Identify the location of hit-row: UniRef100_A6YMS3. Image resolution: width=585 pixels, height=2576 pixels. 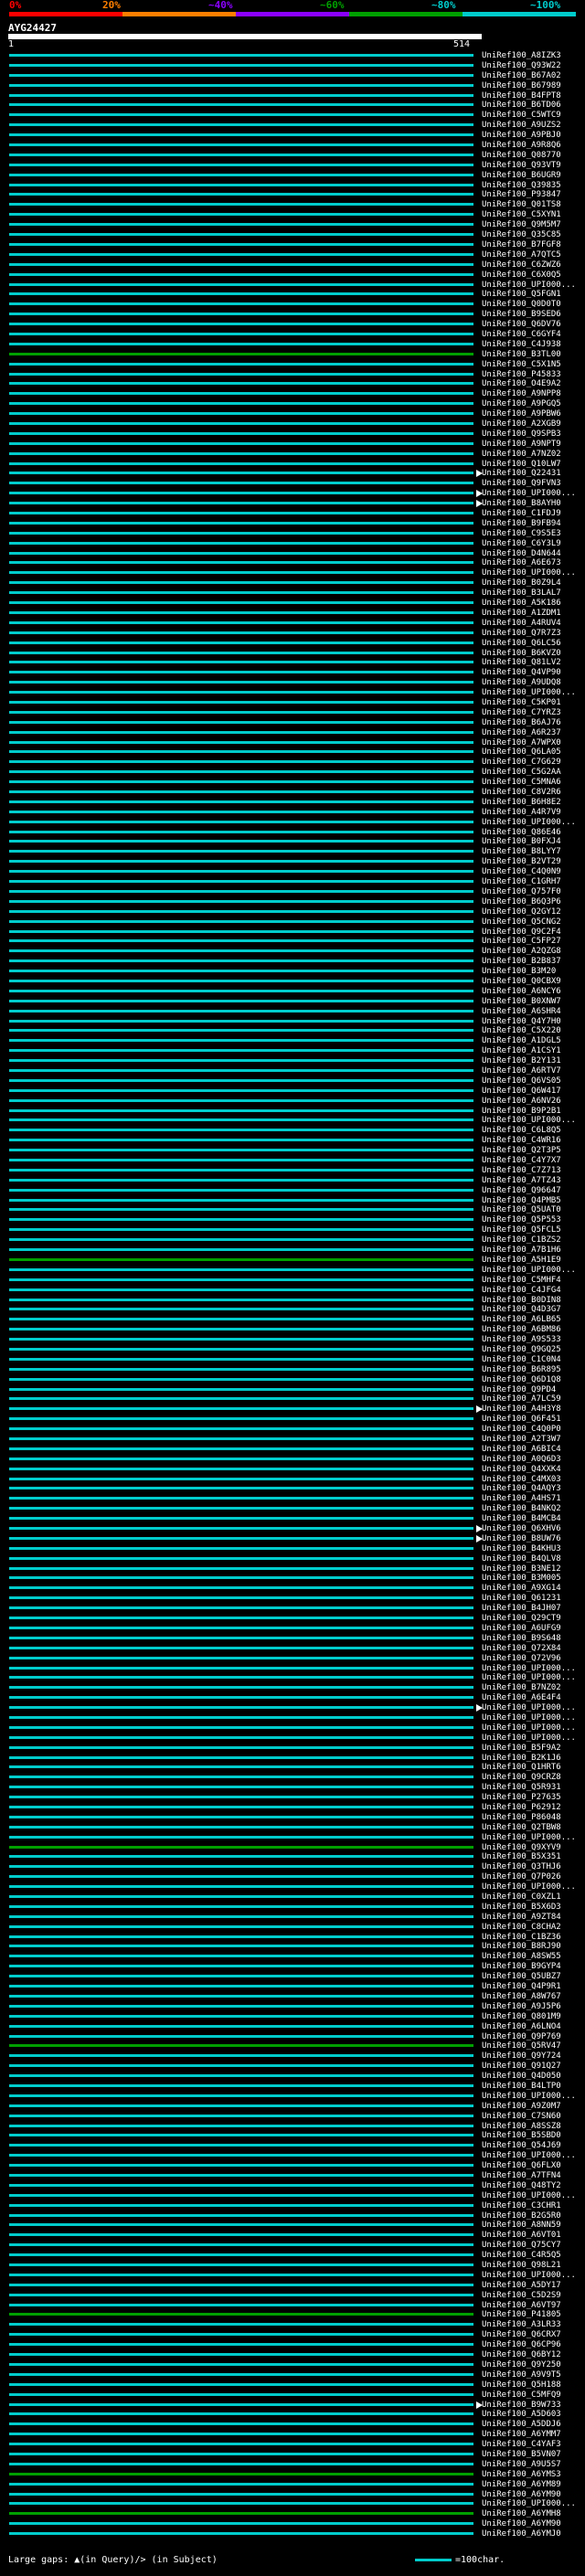
(293, 2474).